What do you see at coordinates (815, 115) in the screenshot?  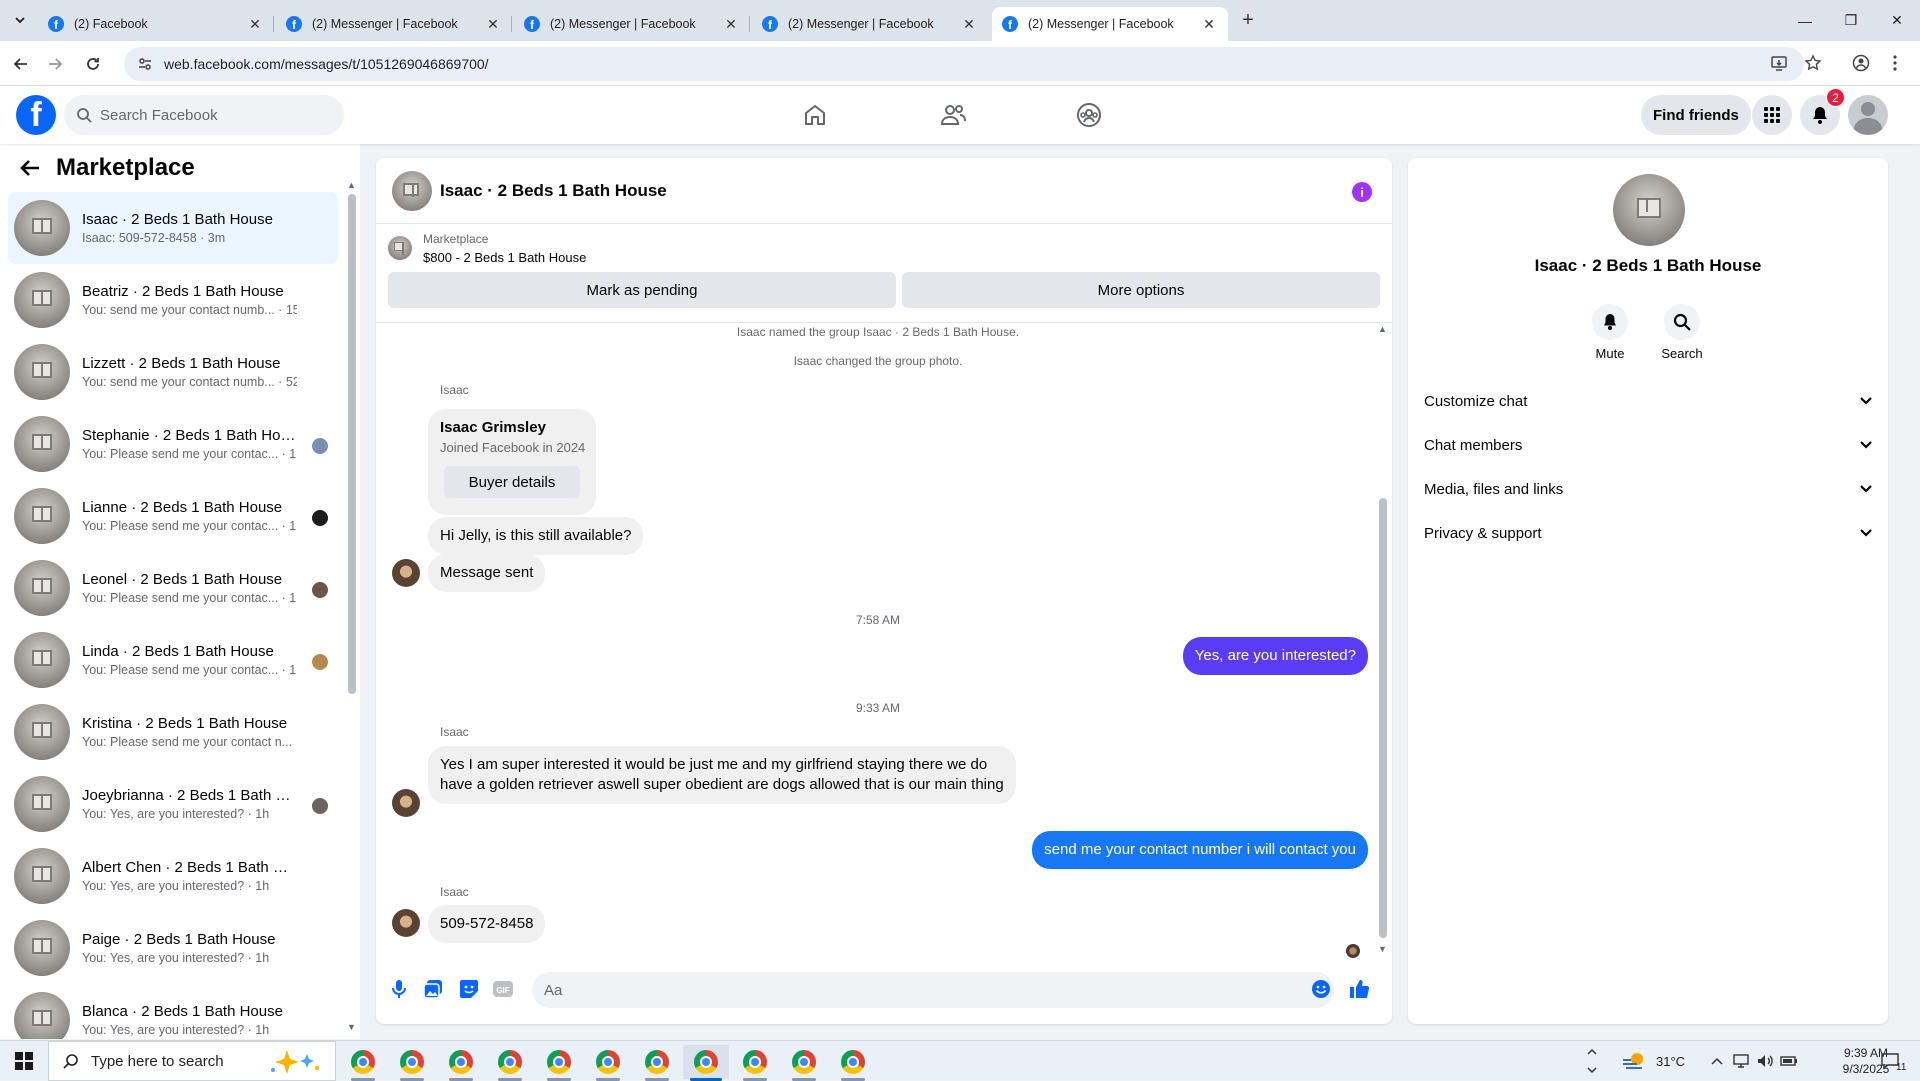 I see `home-icon` at bounding box center [815, 115].